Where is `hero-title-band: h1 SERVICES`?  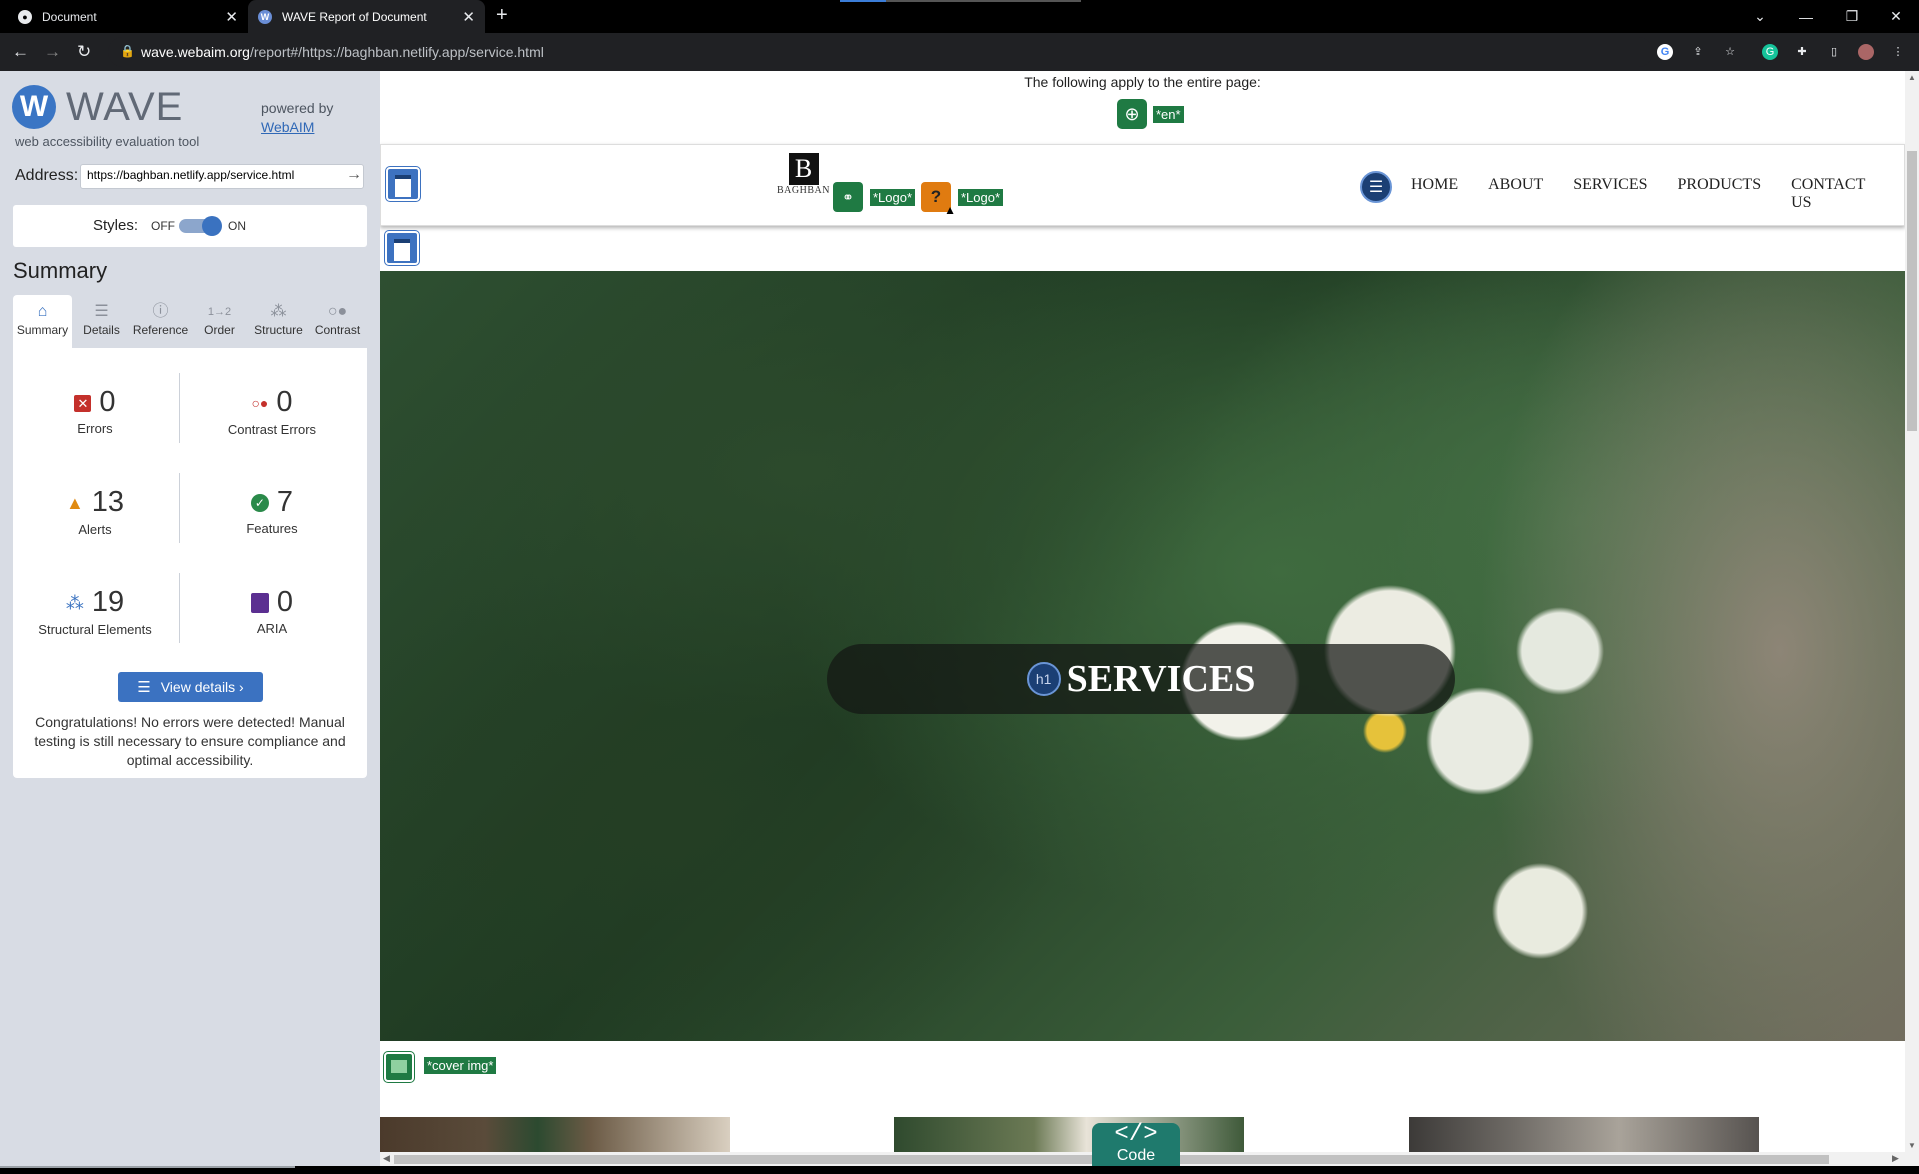
hero-title-band: h1 SERVICES is located at coordinates (1141, 679).